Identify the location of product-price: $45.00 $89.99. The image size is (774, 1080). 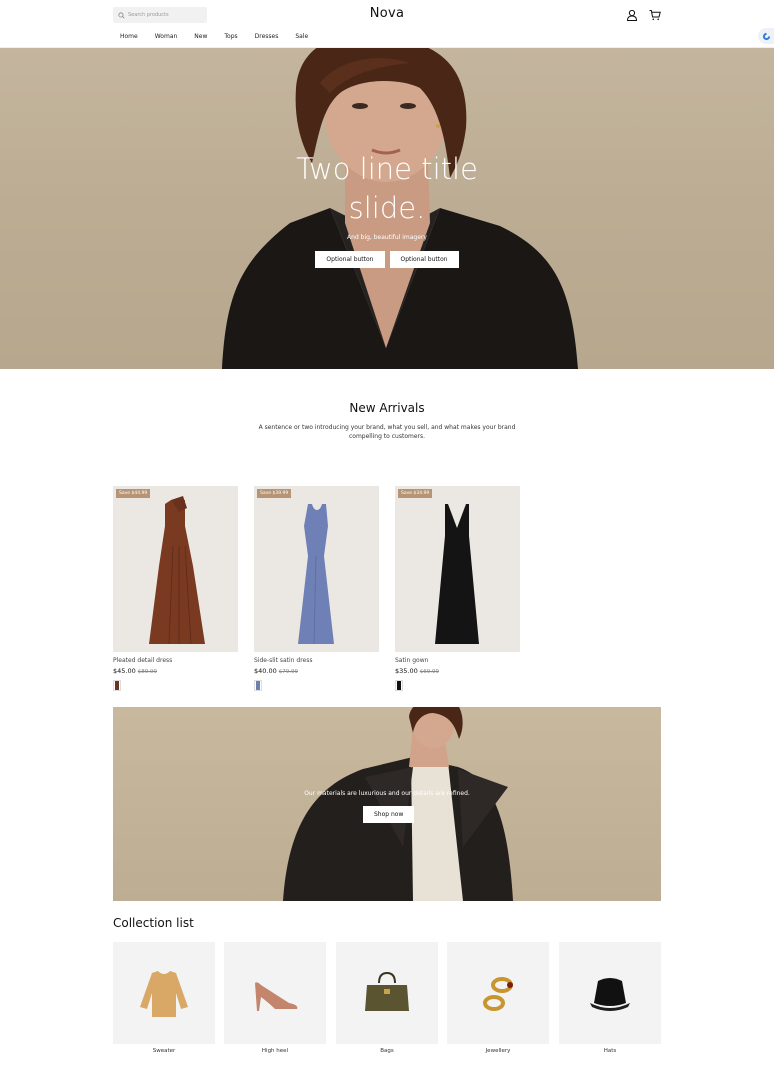
(175, 671).